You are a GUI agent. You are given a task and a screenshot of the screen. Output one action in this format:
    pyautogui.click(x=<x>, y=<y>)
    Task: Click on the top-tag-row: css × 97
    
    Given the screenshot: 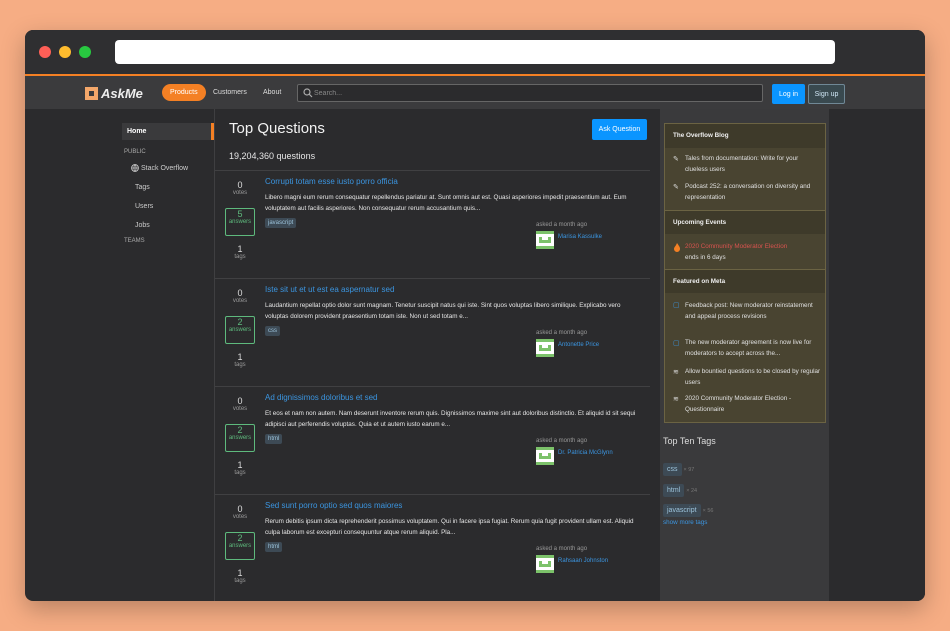 What is the action you would take?
    pyautogui.click(x=678, y=467)
    